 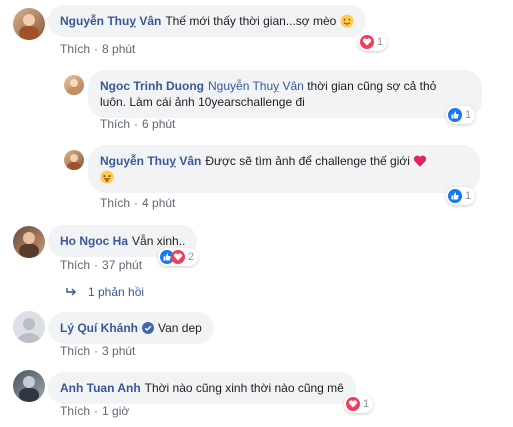 What do you see at coordinates (107, 177) in the screenshot?
I see `tongue-emoji` at bounding box center [107, 177].